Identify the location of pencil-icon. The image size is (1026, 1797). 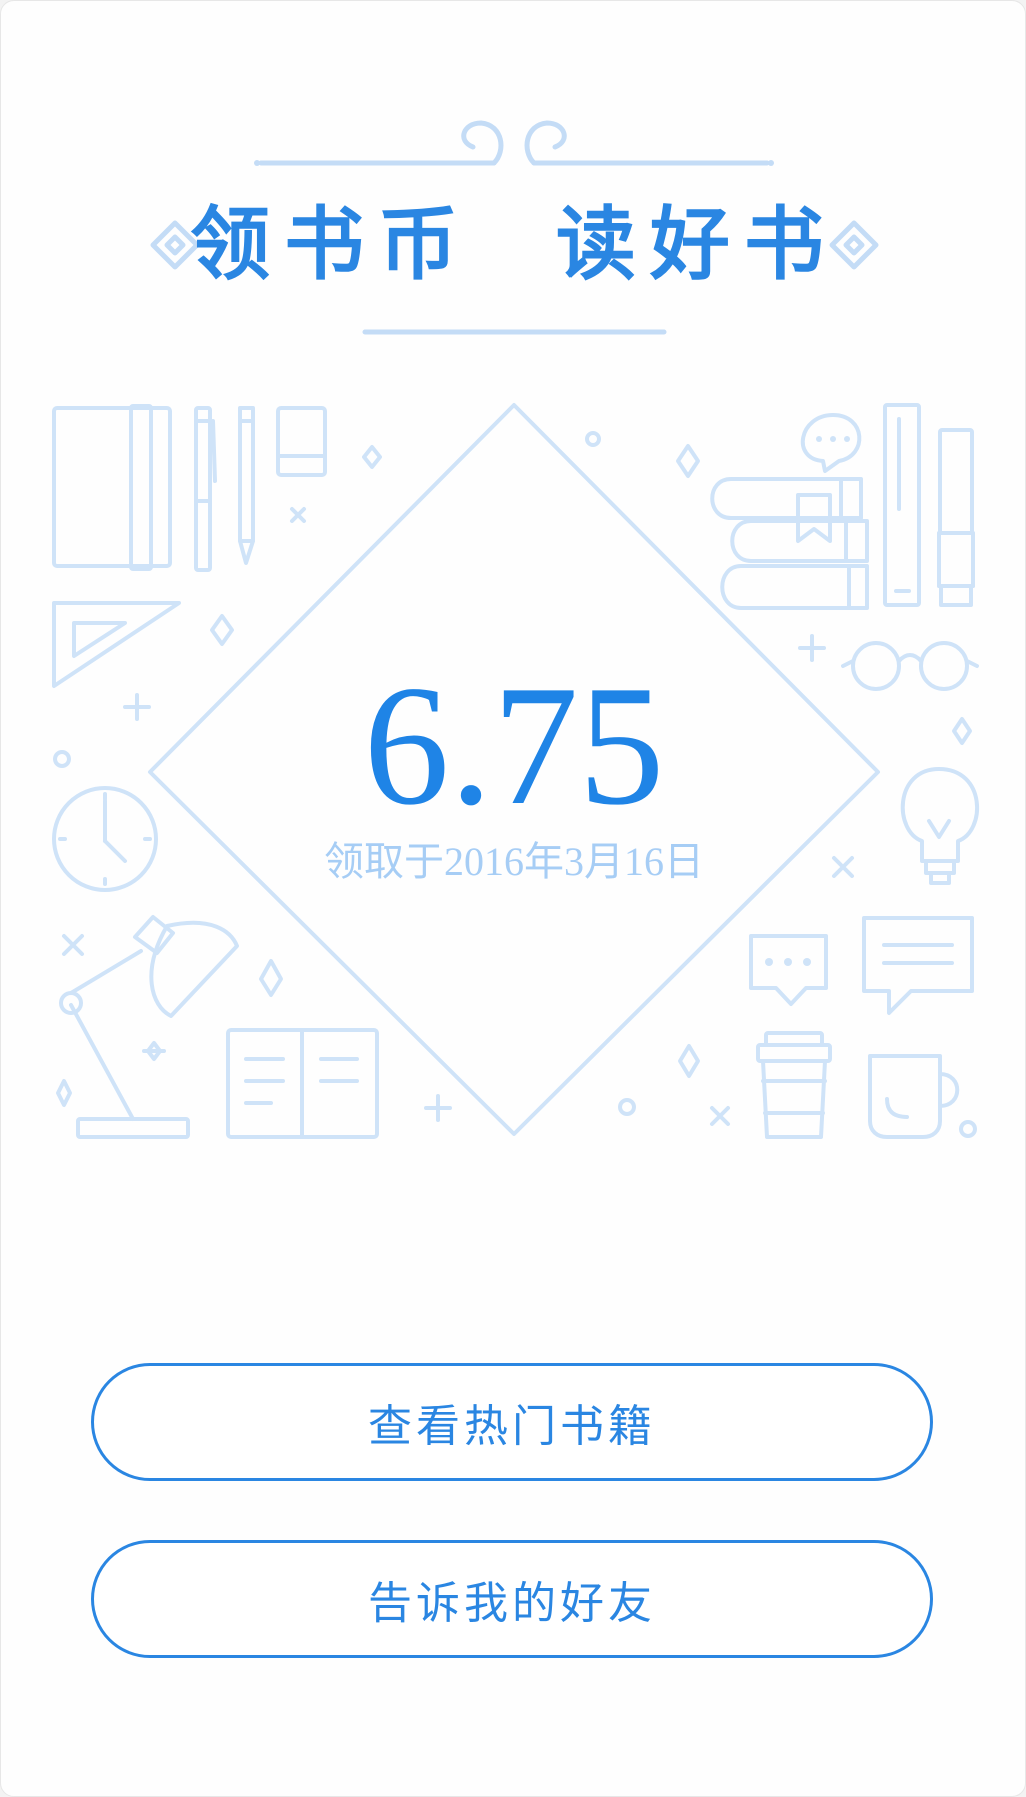
(246, 485).